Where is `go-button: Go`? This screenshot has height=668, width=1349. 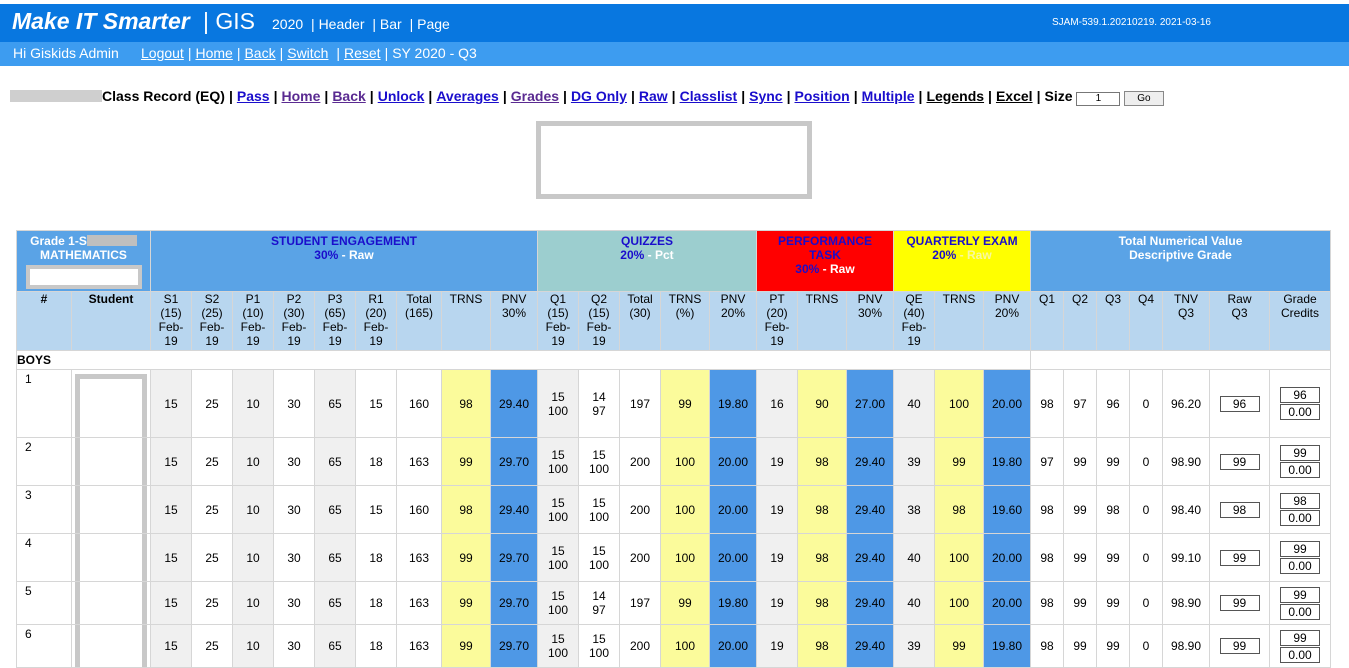 go-button: Go is located at coordinates (1144, 98).